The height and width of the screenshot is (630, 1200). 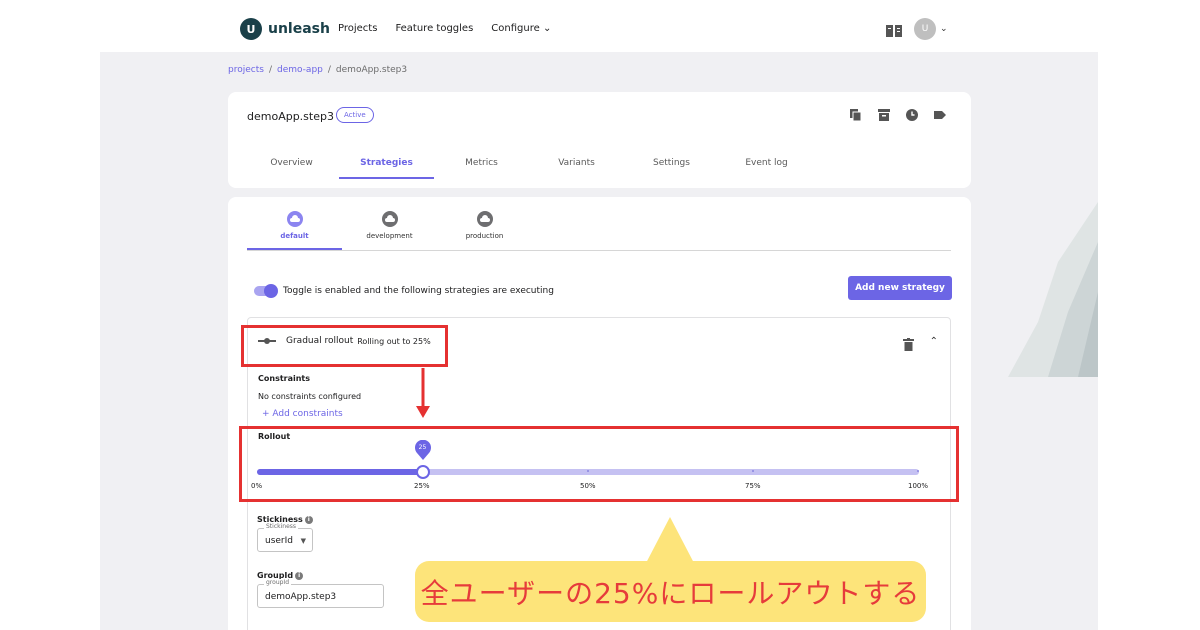 What do you see at coordinates (576, 163) in the screenshot?
I see `tab-variants: Variants` at bounding box center [576, 163].